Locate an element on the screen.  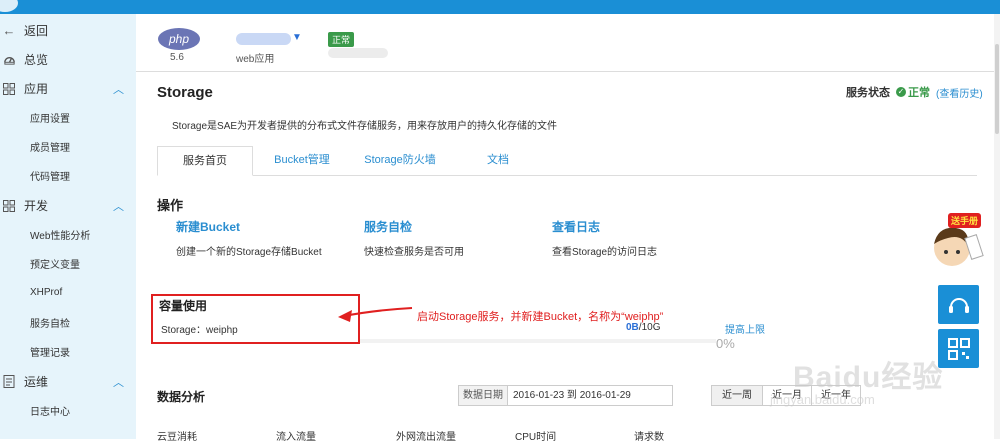
sidebar-section-dev: 开发 ︿ is located at coordinates (68, 205).